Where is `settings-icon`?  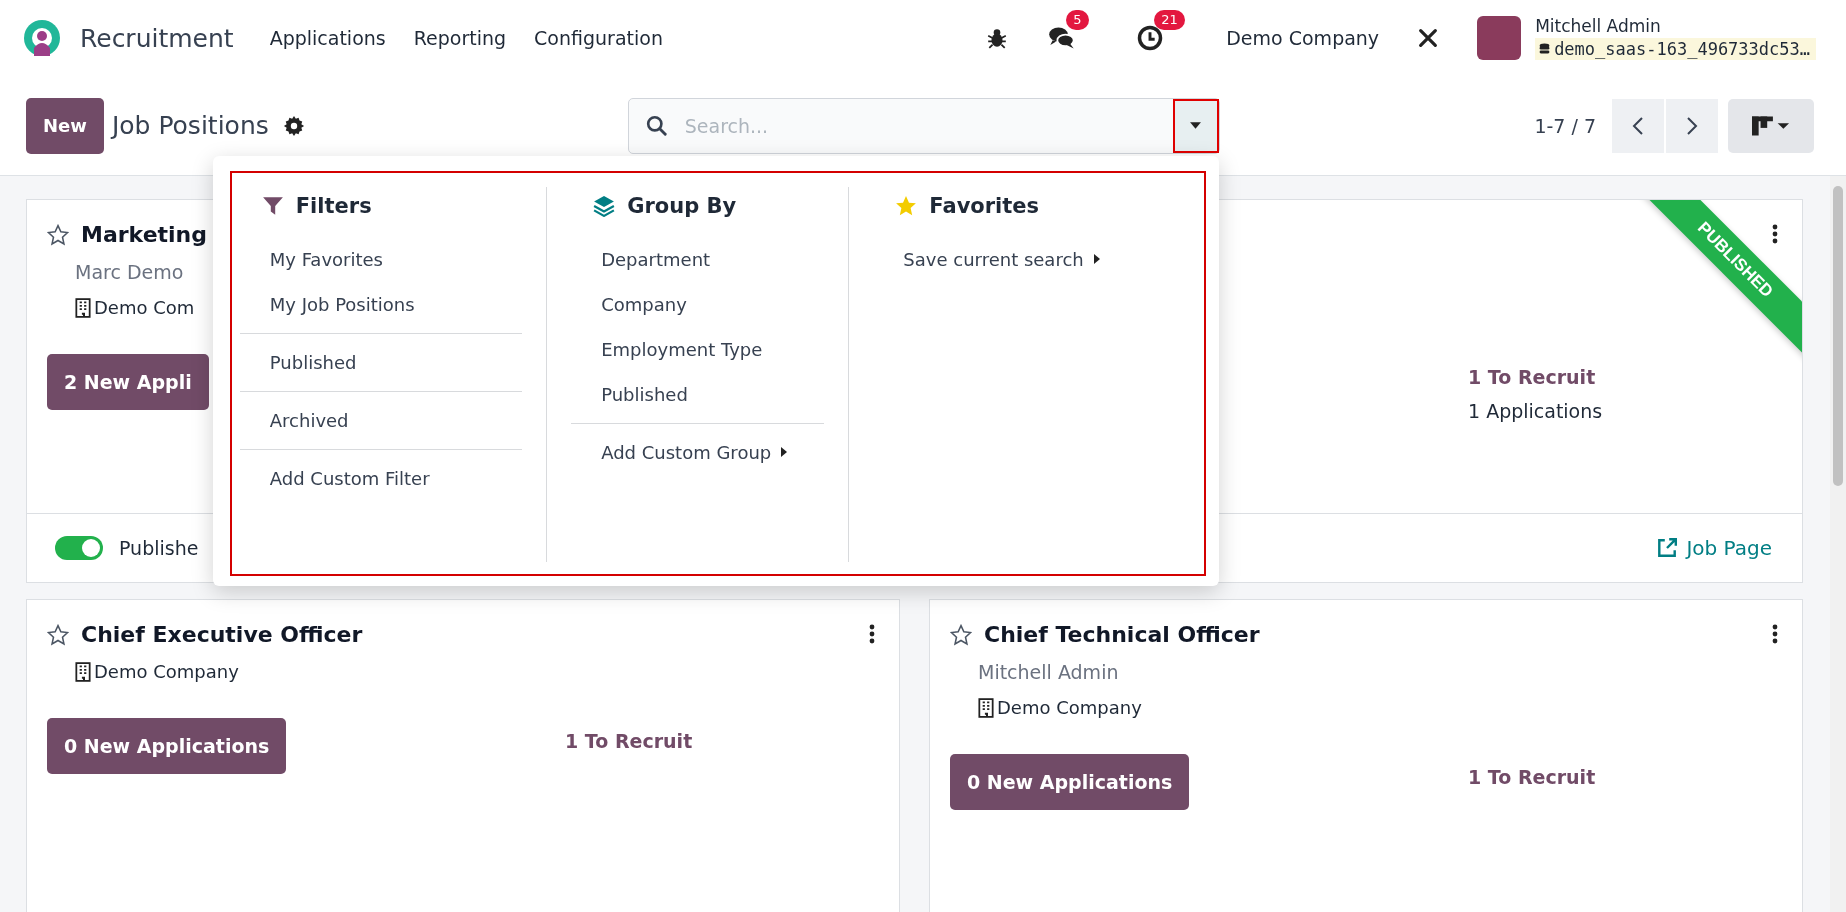
settings-icon is located at coordinates (293, 125).